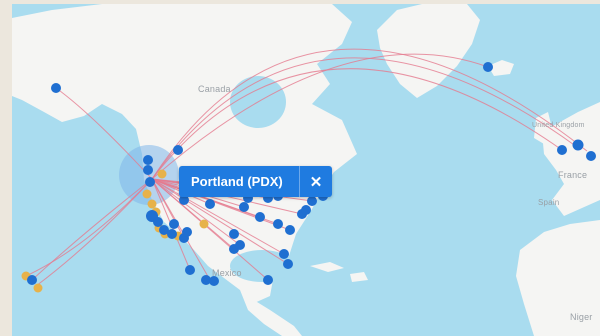 Image resolution: width=600 pixels, height=336 pixels. What do you see at coordinates (214, 89) in the screenshot?
I see `map-label-canada: Canada` at bounding box center [214, 89].